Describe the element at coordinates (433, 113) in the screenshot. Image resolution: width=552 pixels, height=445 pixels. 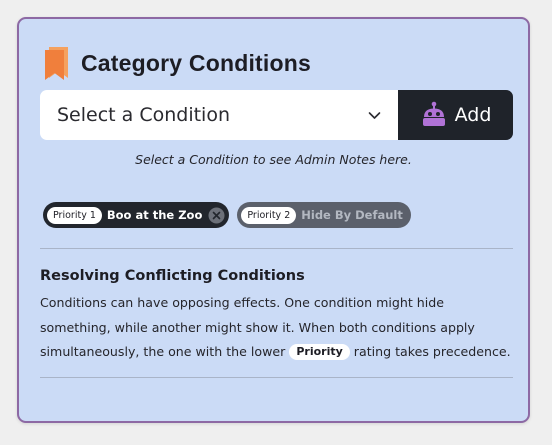
I see `robot-icon` at that location.